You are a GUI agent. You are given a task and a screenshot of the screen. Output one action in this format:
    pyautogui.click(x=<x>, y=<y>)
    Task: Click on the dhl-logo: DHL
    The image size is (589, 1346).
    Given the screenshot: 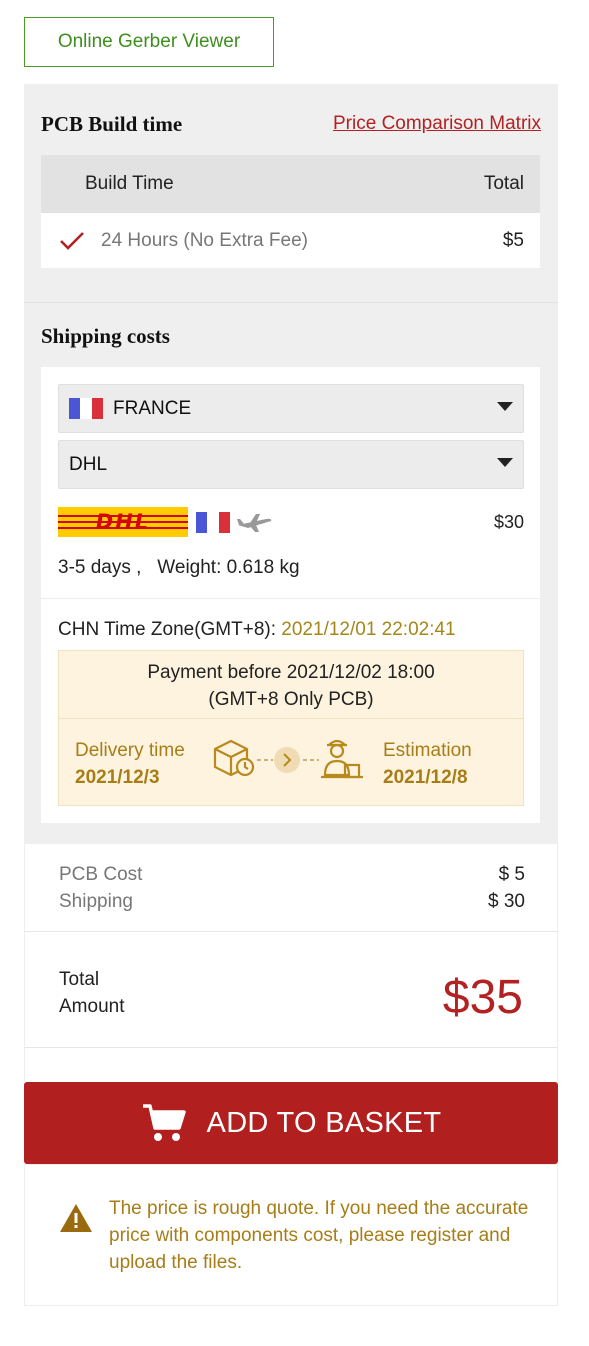 What is the action you would take?
    pyautogui.click(x=123, y=522)
    